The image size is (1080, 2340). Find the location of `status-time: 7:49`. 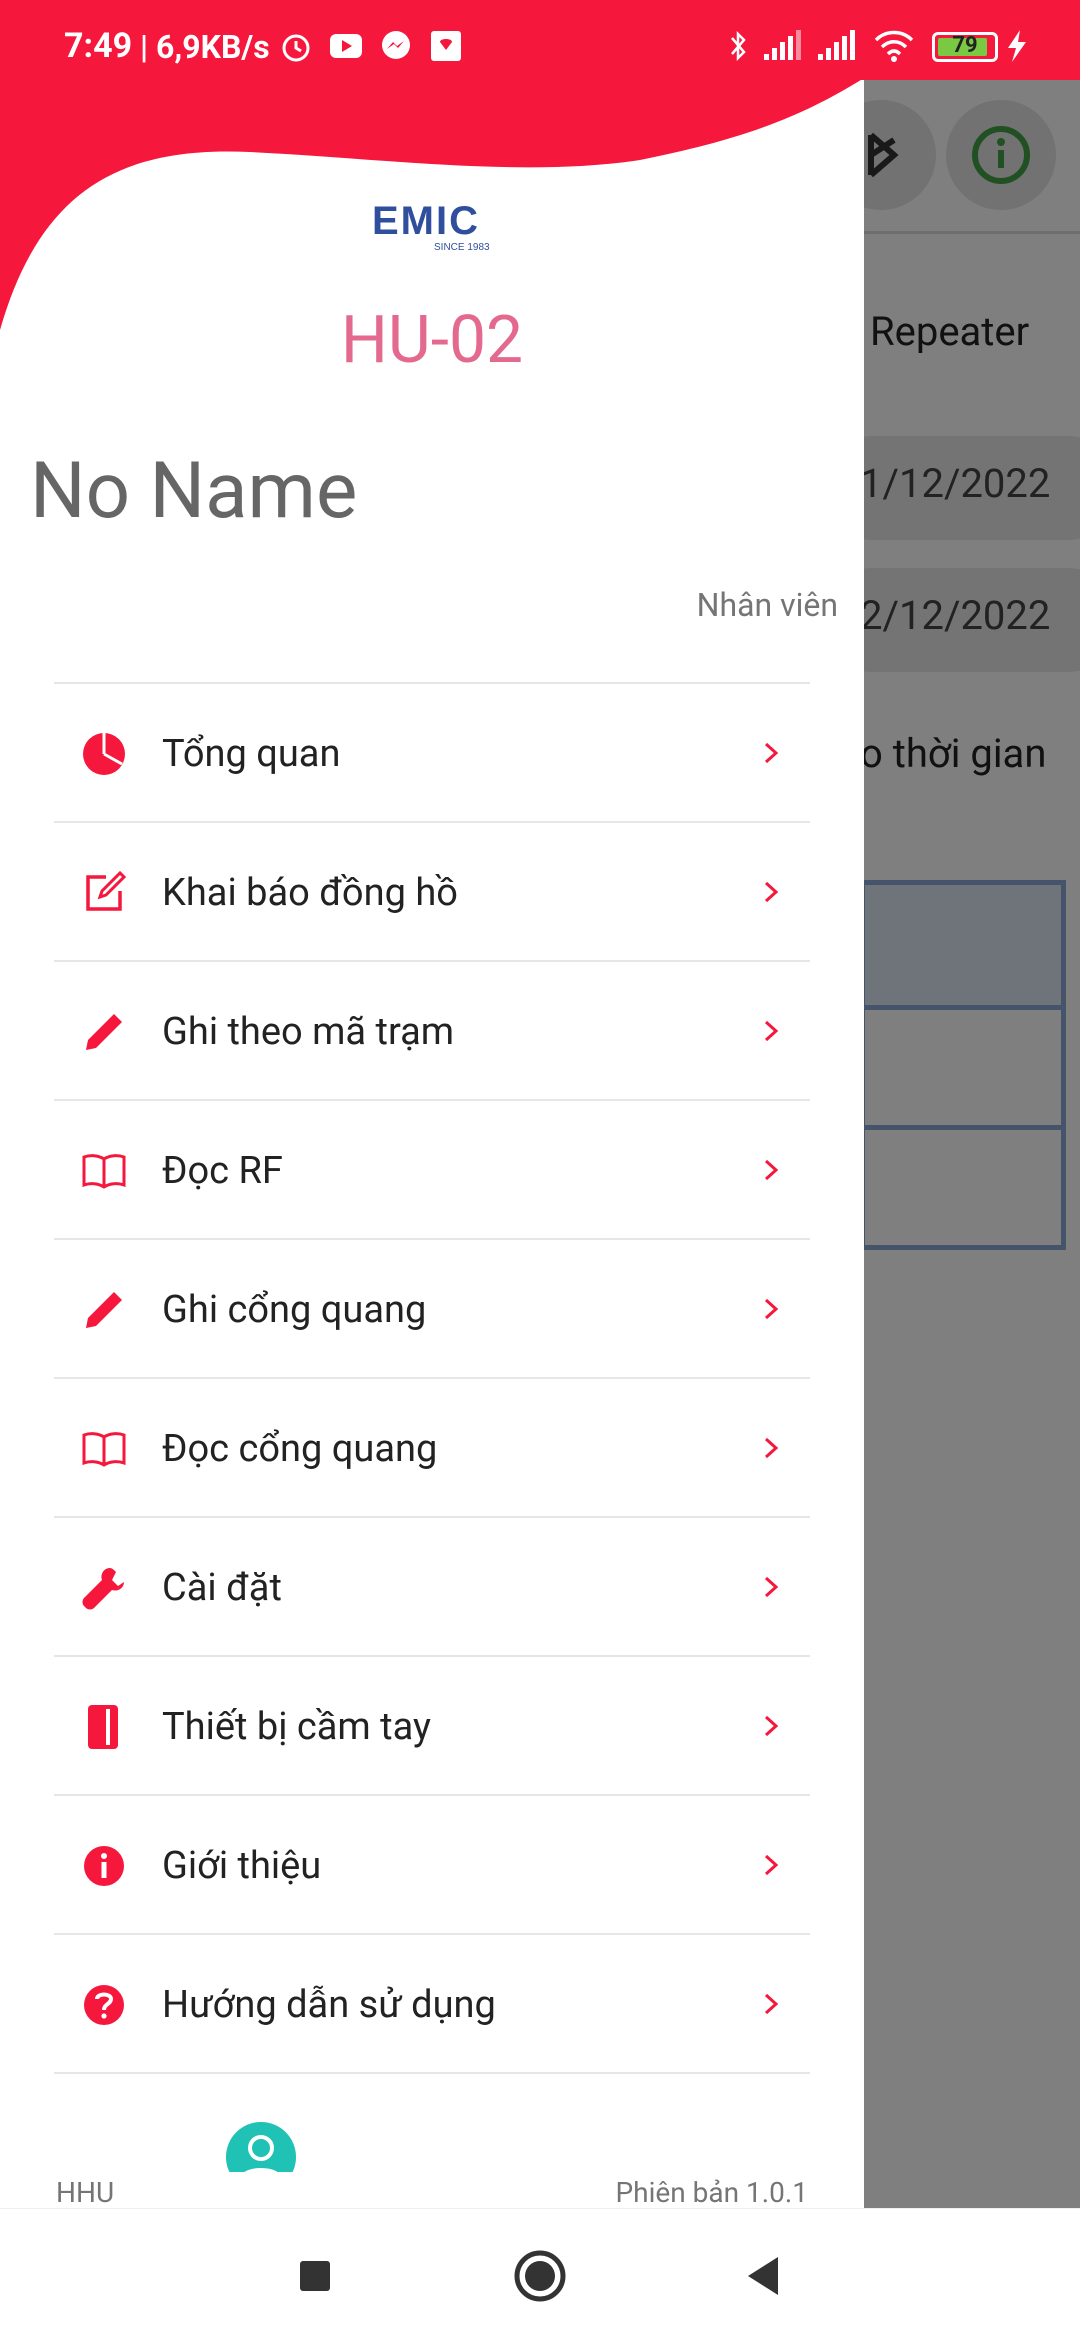

status-time: 7:49 is located at coordinates (98, 46).